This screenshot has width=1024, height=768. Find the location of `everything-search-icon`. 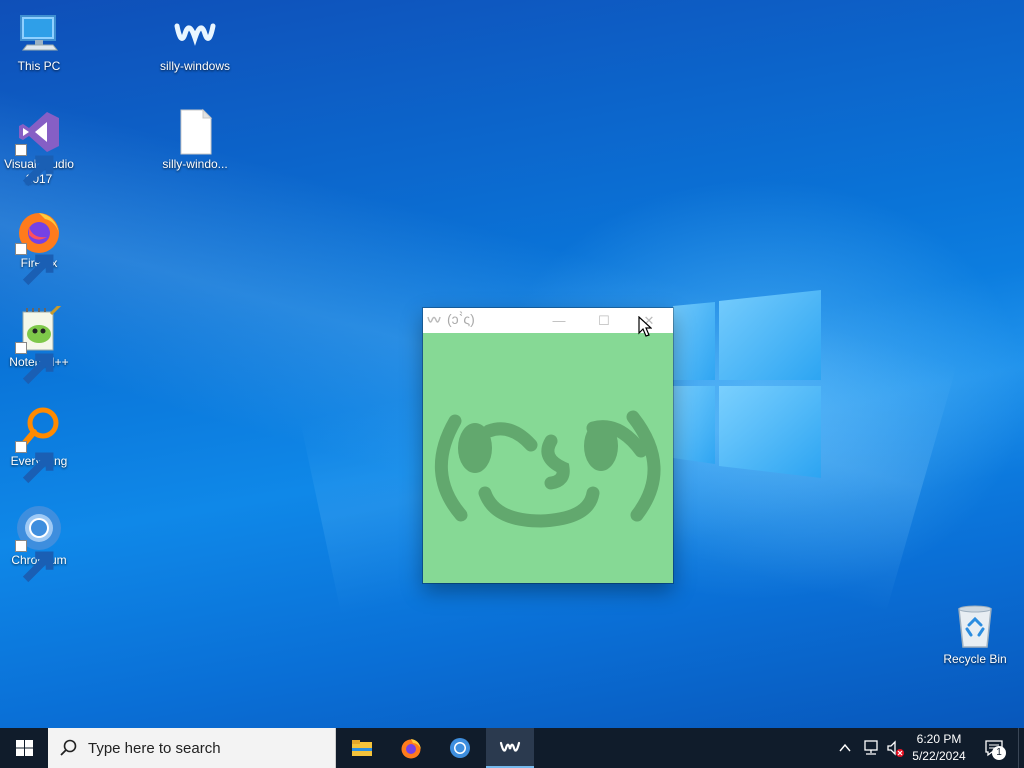

everything-search-icon is located at coordinates (39, 444).